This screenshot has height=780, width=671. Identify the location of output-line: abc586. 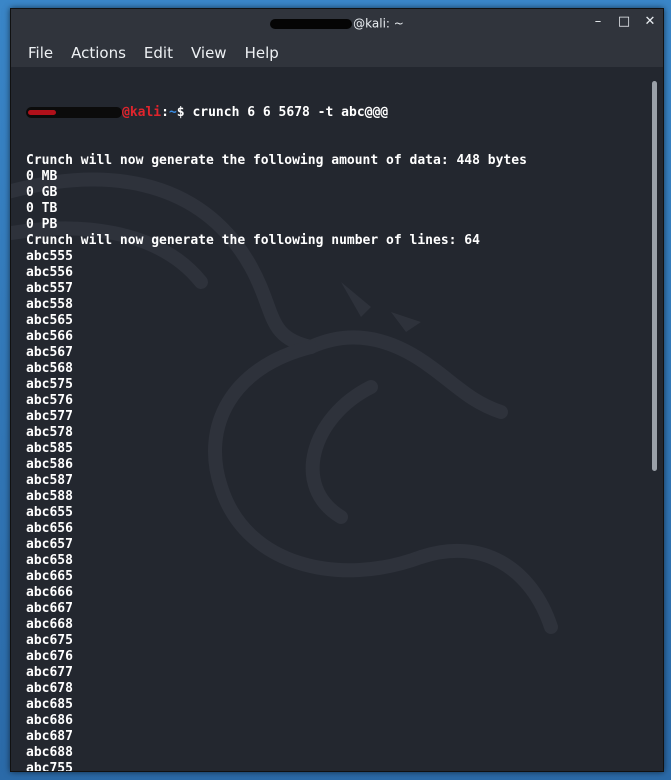
(49, 464).